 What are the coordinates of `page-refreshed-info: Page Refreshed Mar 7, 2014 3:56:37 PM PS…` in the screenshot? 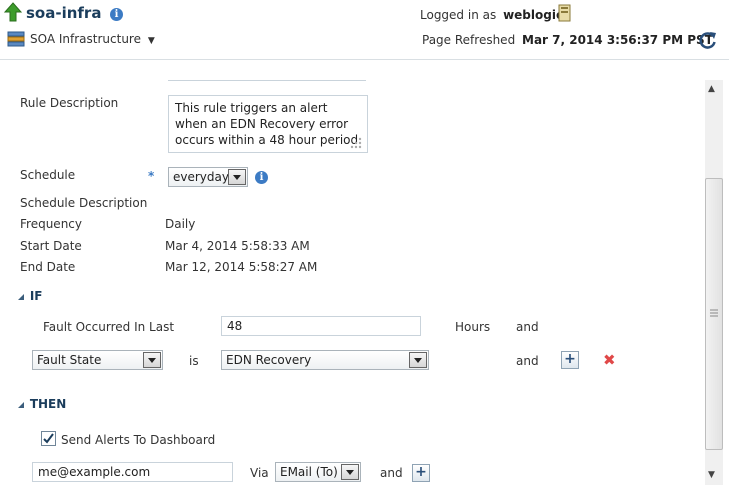 It's located at (567, 40).